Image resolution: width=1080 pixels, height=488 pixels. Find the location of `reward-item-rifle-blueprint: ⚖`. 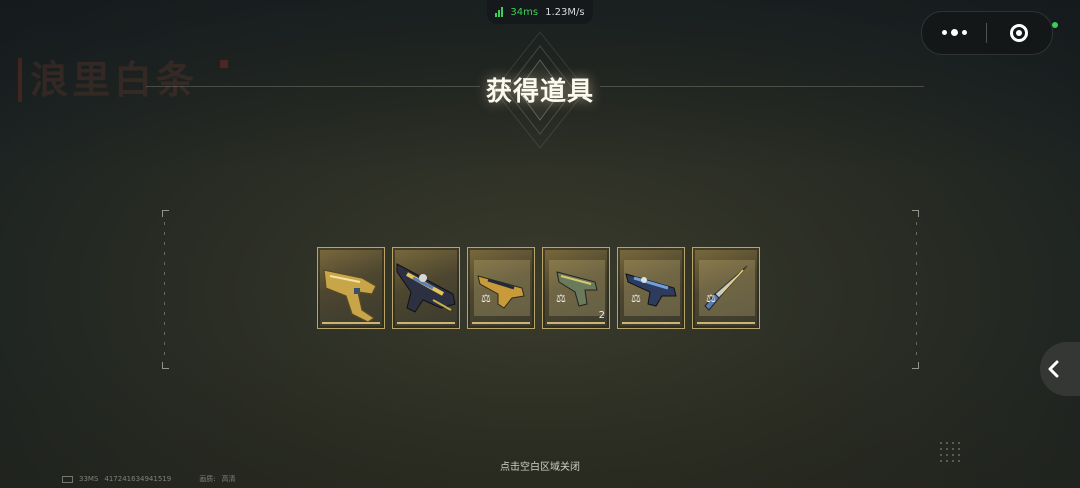

reward-item-rifle-blueprint: ⚖ is located at coordinates (501, 288).